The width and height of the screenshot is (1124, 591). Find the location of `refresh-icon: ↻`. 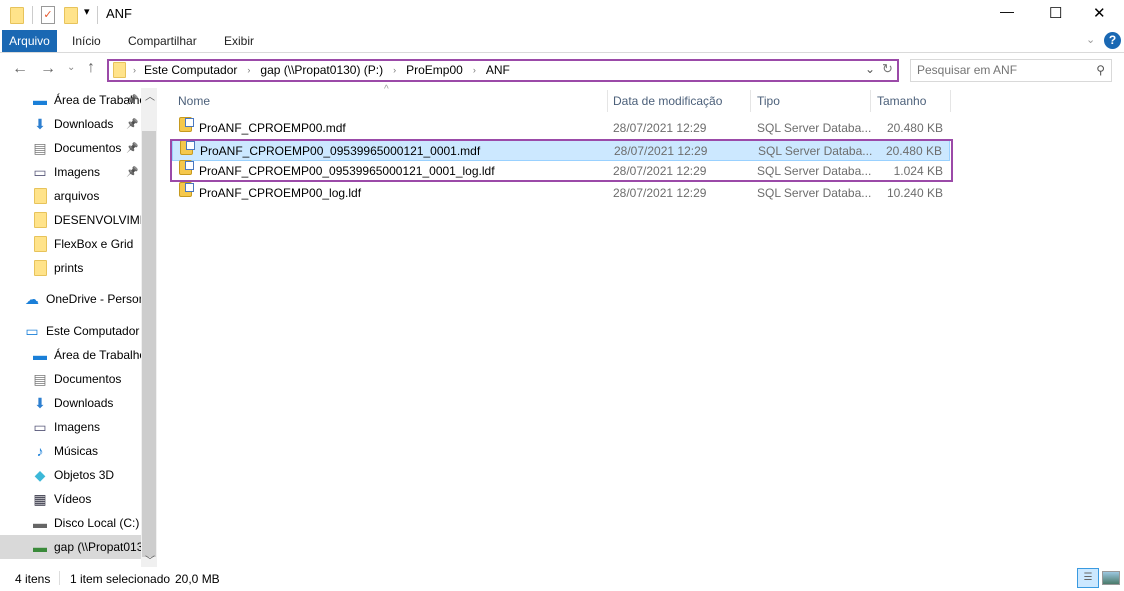

refresh-icon: ↻ is located at coordinates (887, 69).